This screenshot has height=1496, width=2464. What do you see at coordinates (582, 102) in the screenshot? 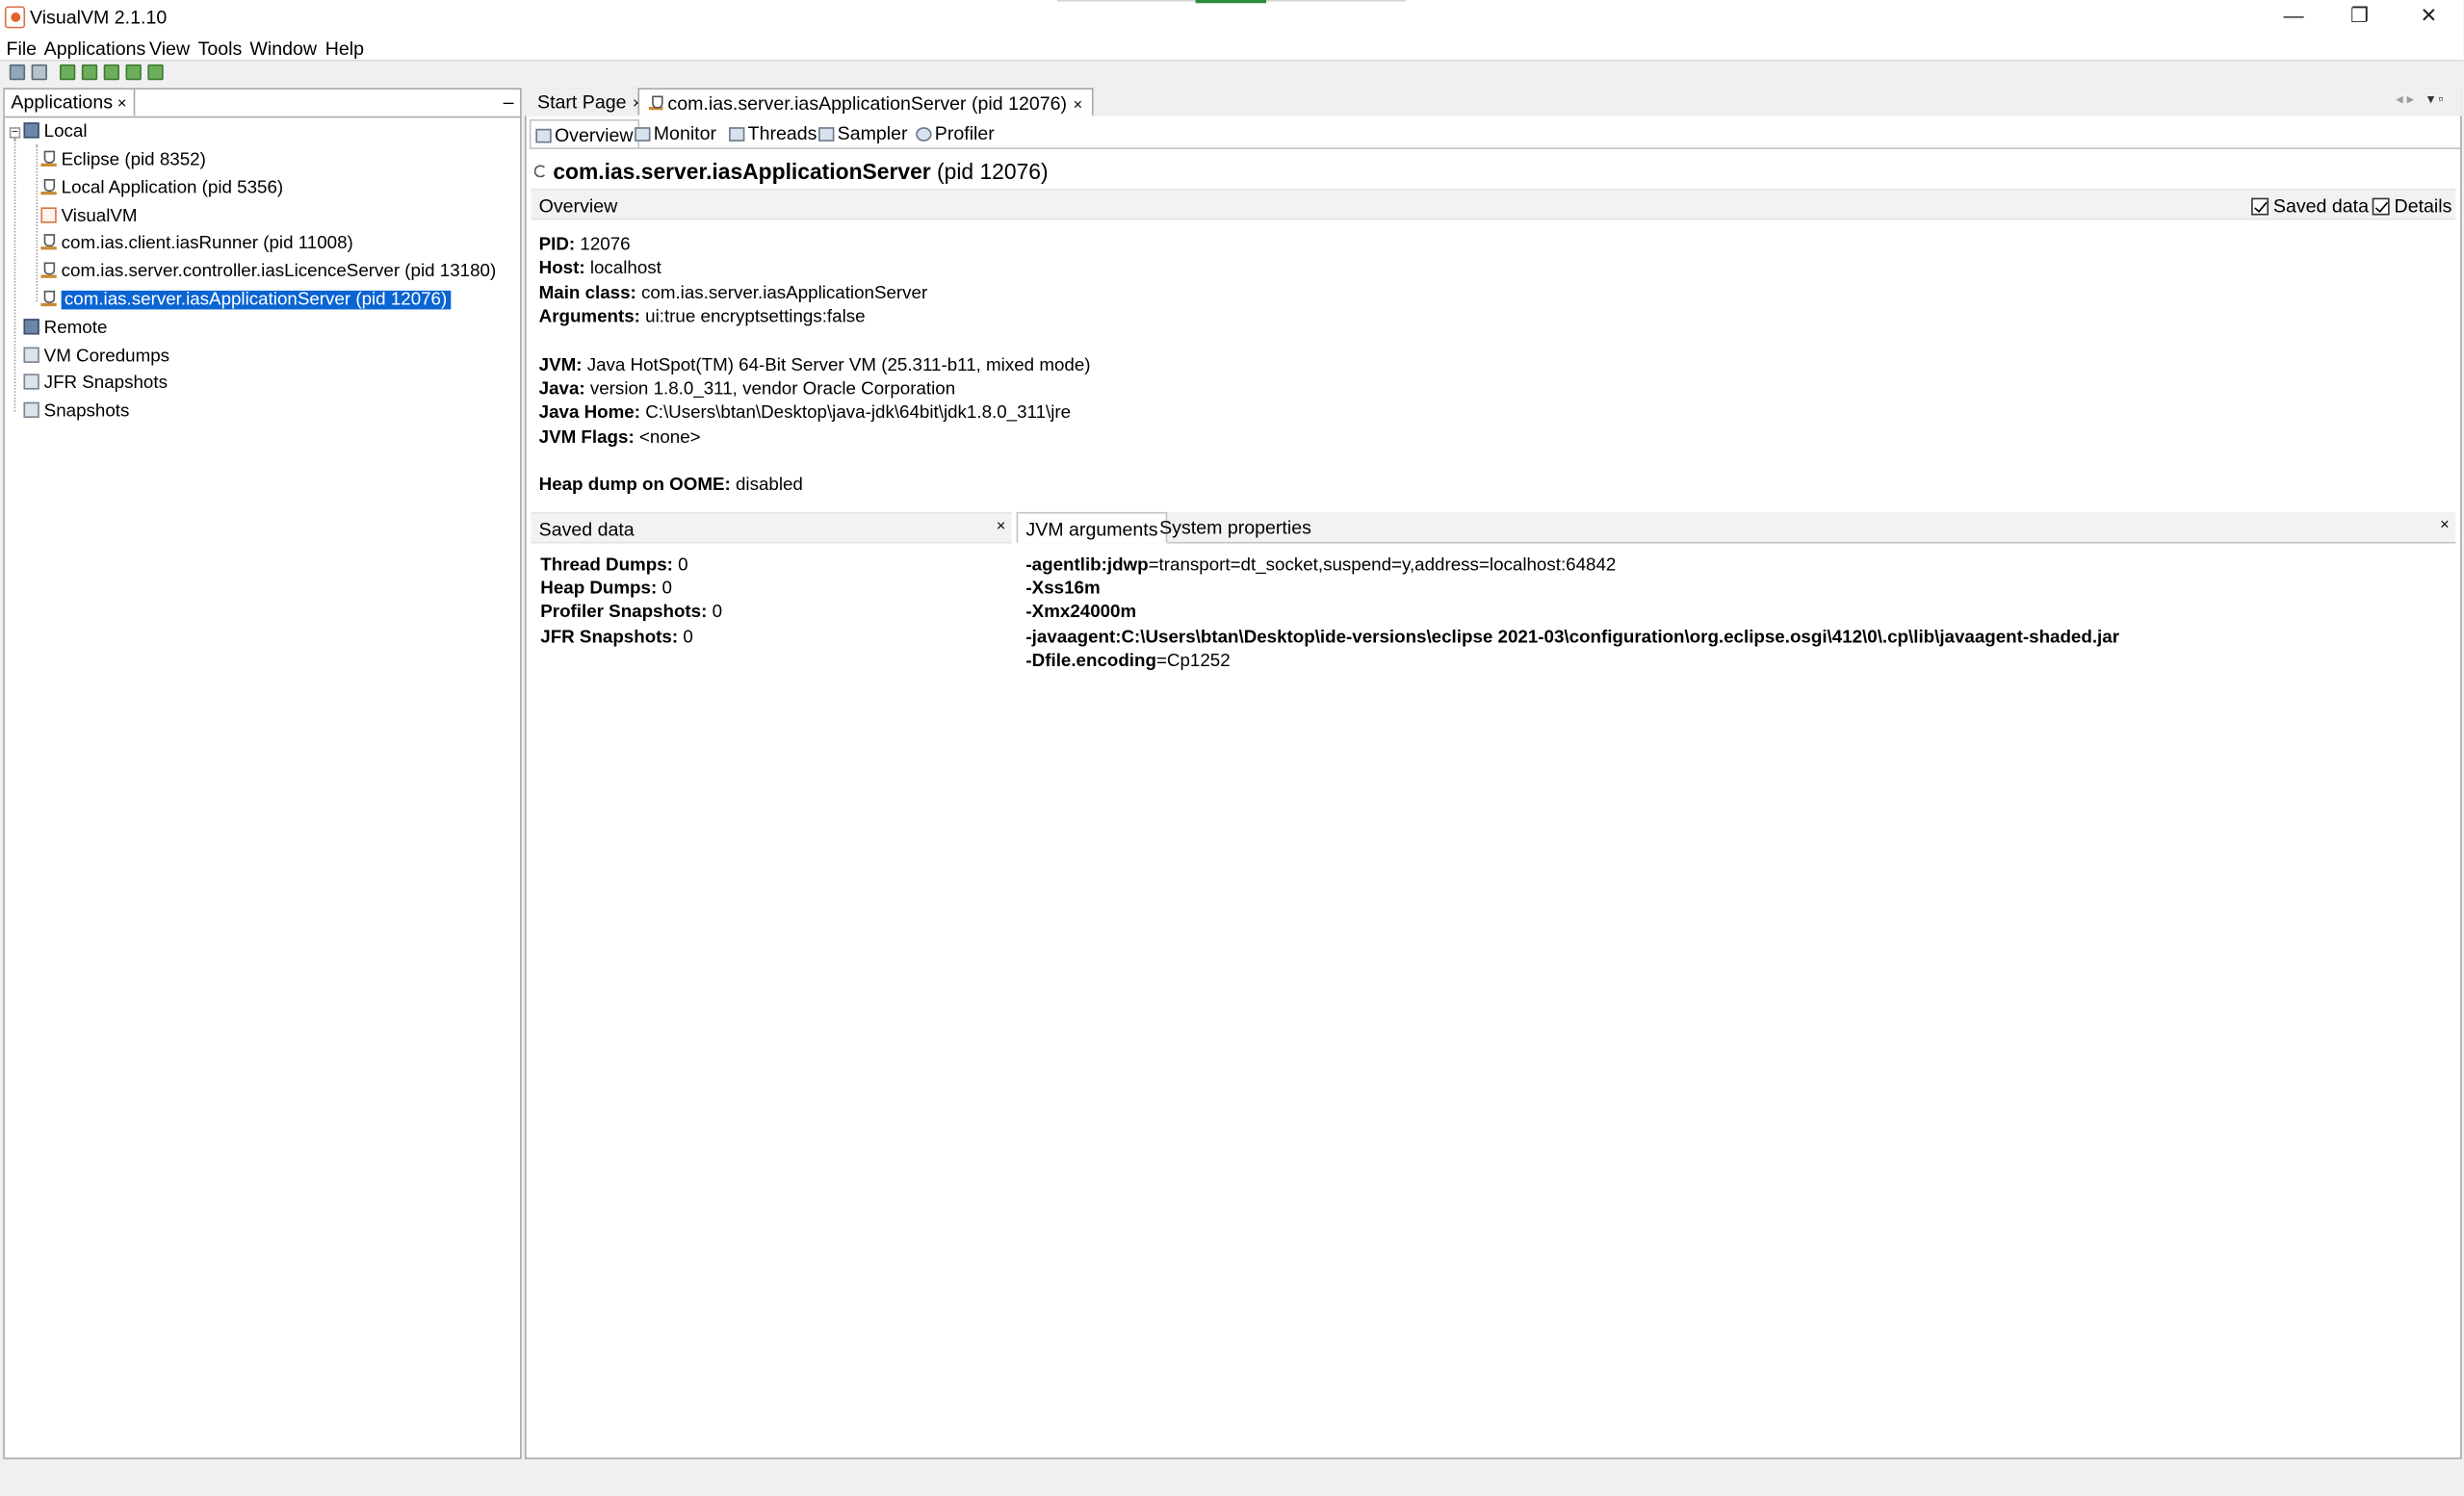
I see `tab-label: Start Page` at bounding box center [582, 102].